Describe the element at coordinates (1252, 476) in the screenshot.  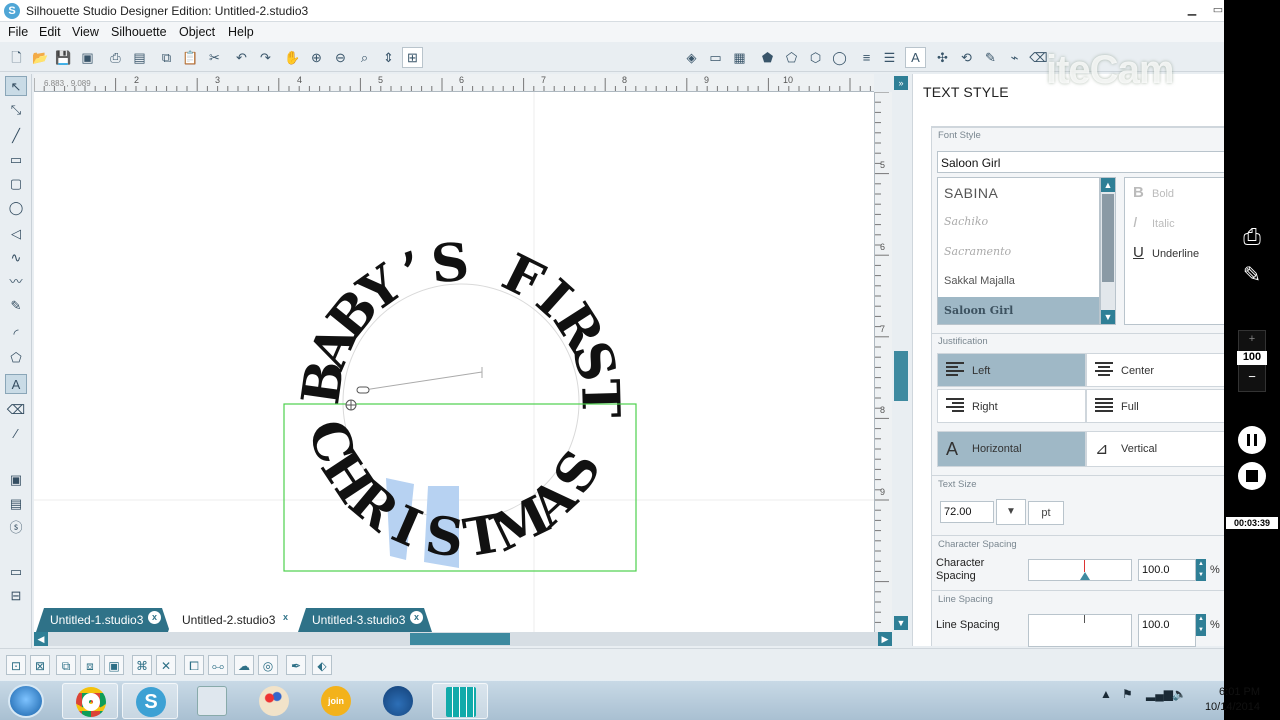
I see `stop-button` at that location.